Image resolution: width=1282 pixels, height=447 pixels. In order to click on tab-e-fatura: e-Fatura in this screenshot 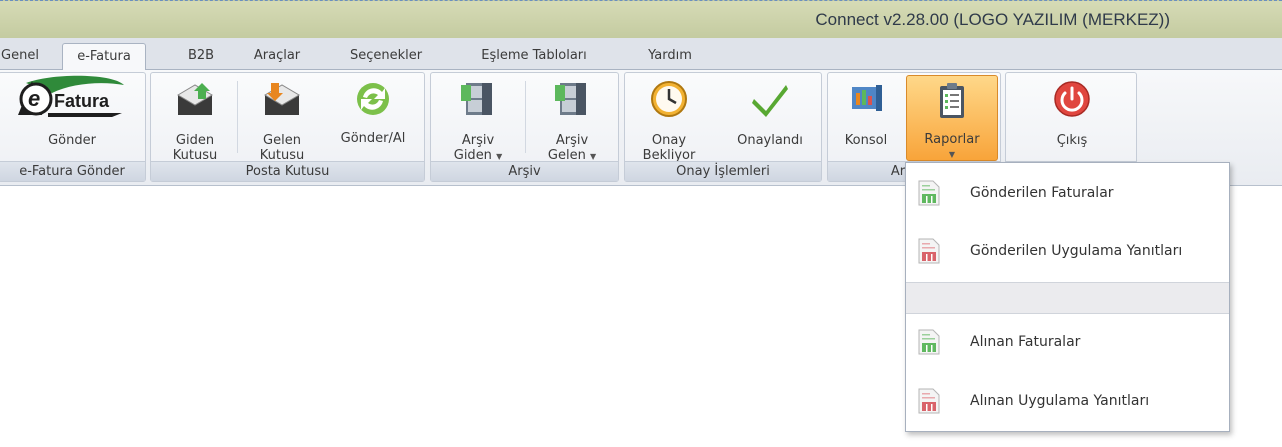, I will do `click(104, 57)`.